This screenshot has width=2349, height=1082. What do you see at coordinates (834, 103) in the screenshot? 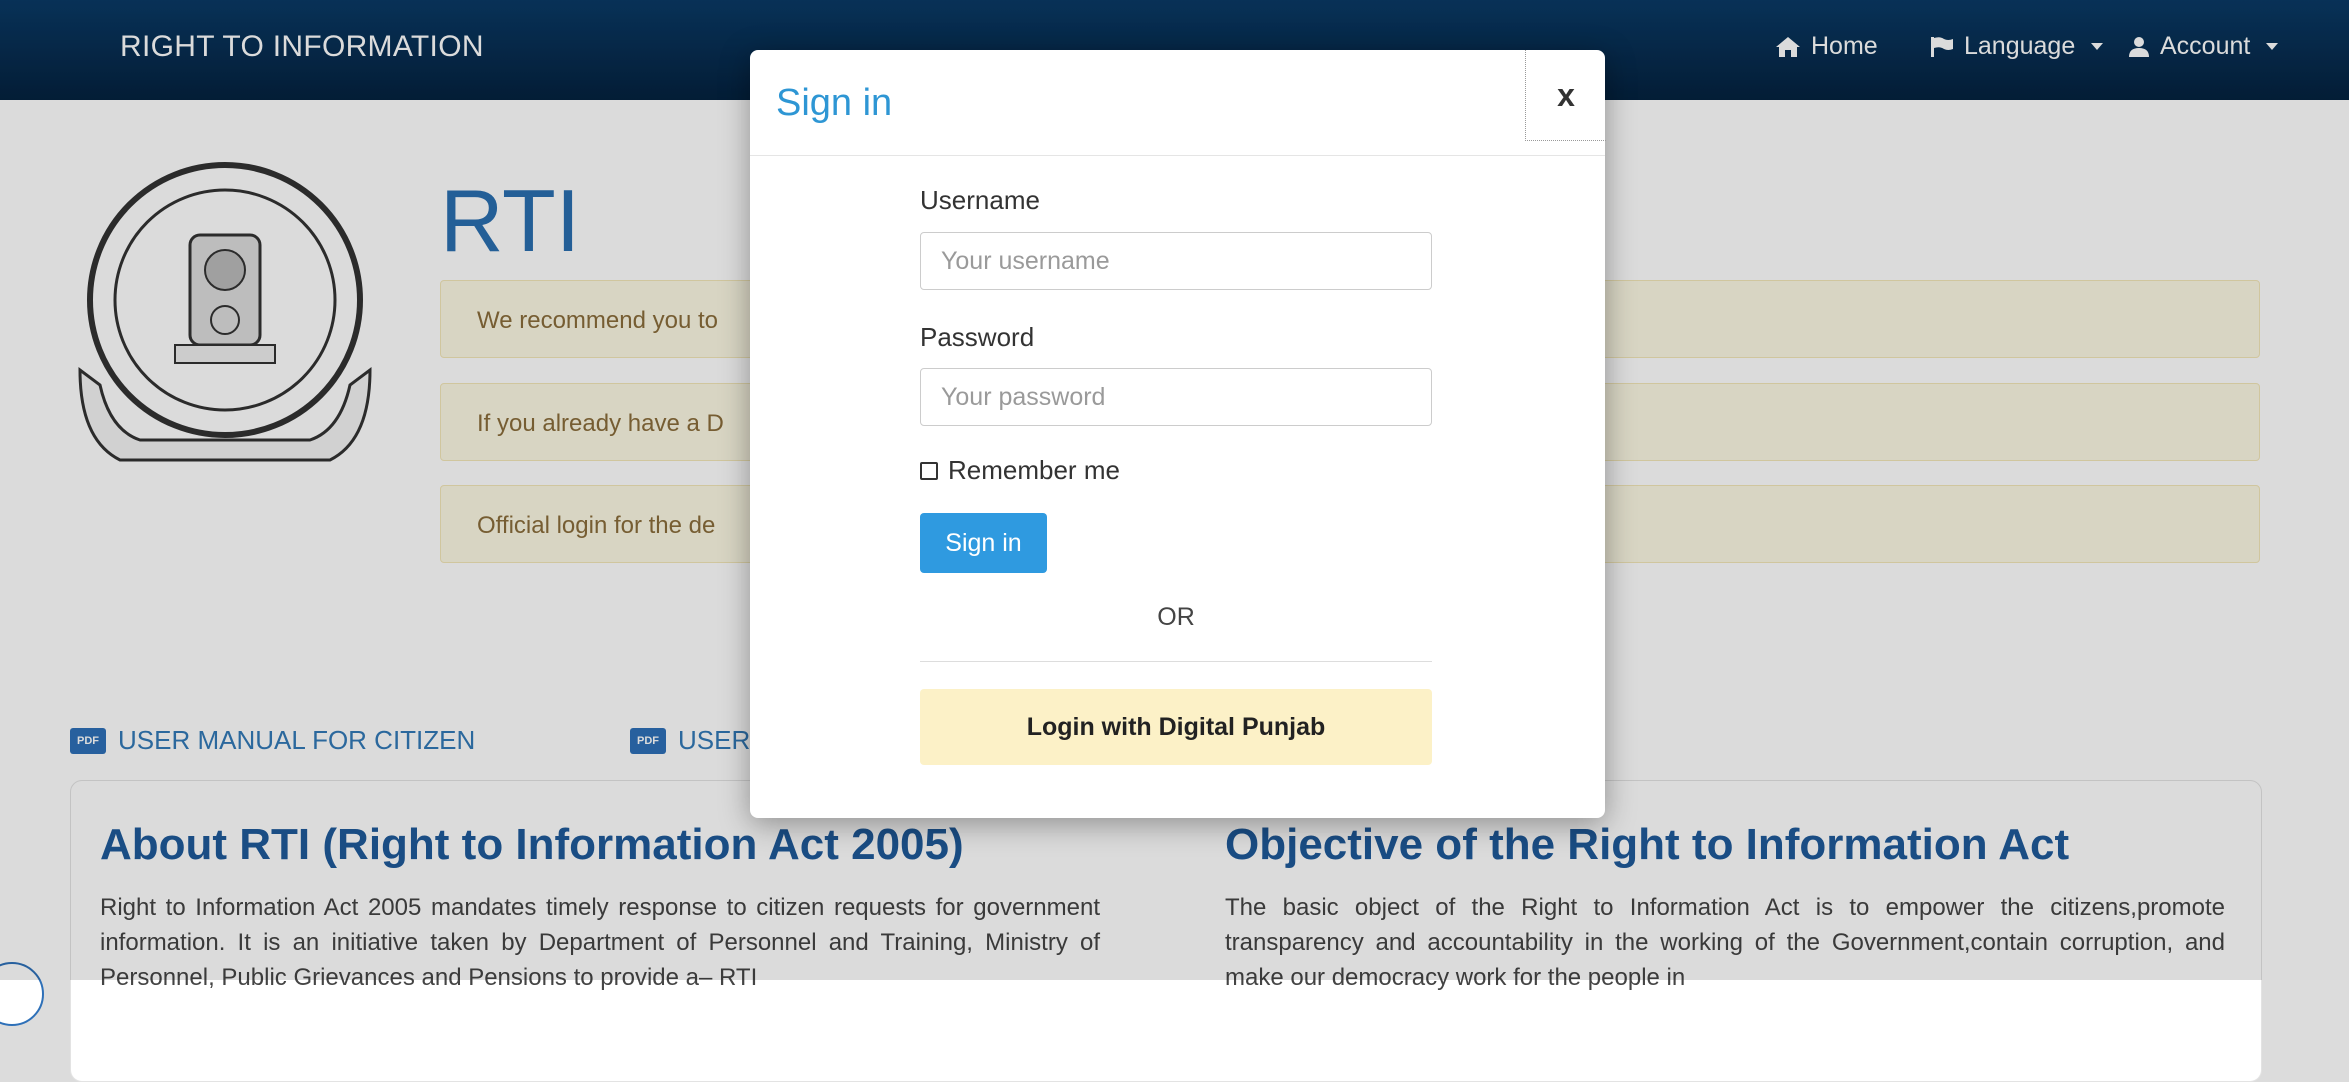
I see `modal-title: Sign in` at bounding box center [834, 103].